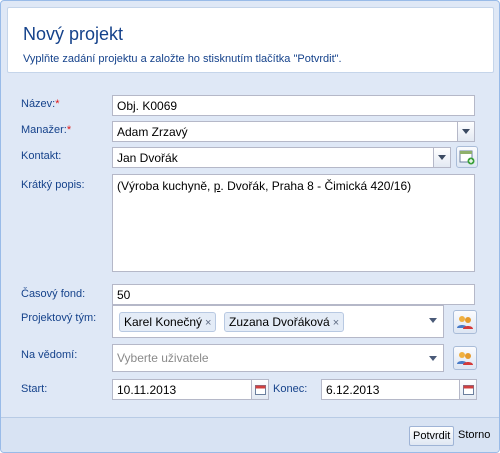  What do you see at coordinates (163, 358) in the screenshot?
I see `notified-placeholder: Vyberte uživatele` at bounding box center [163, 358].